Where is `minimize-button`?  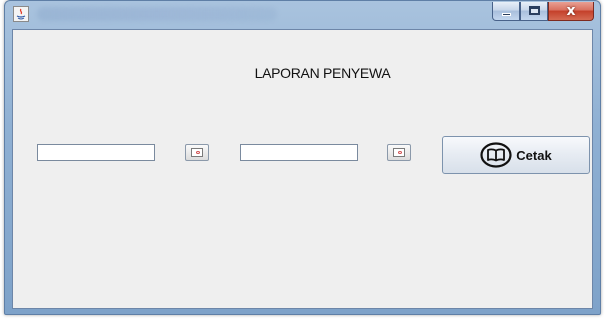 minimize-button is located at coordinates (506, 11).